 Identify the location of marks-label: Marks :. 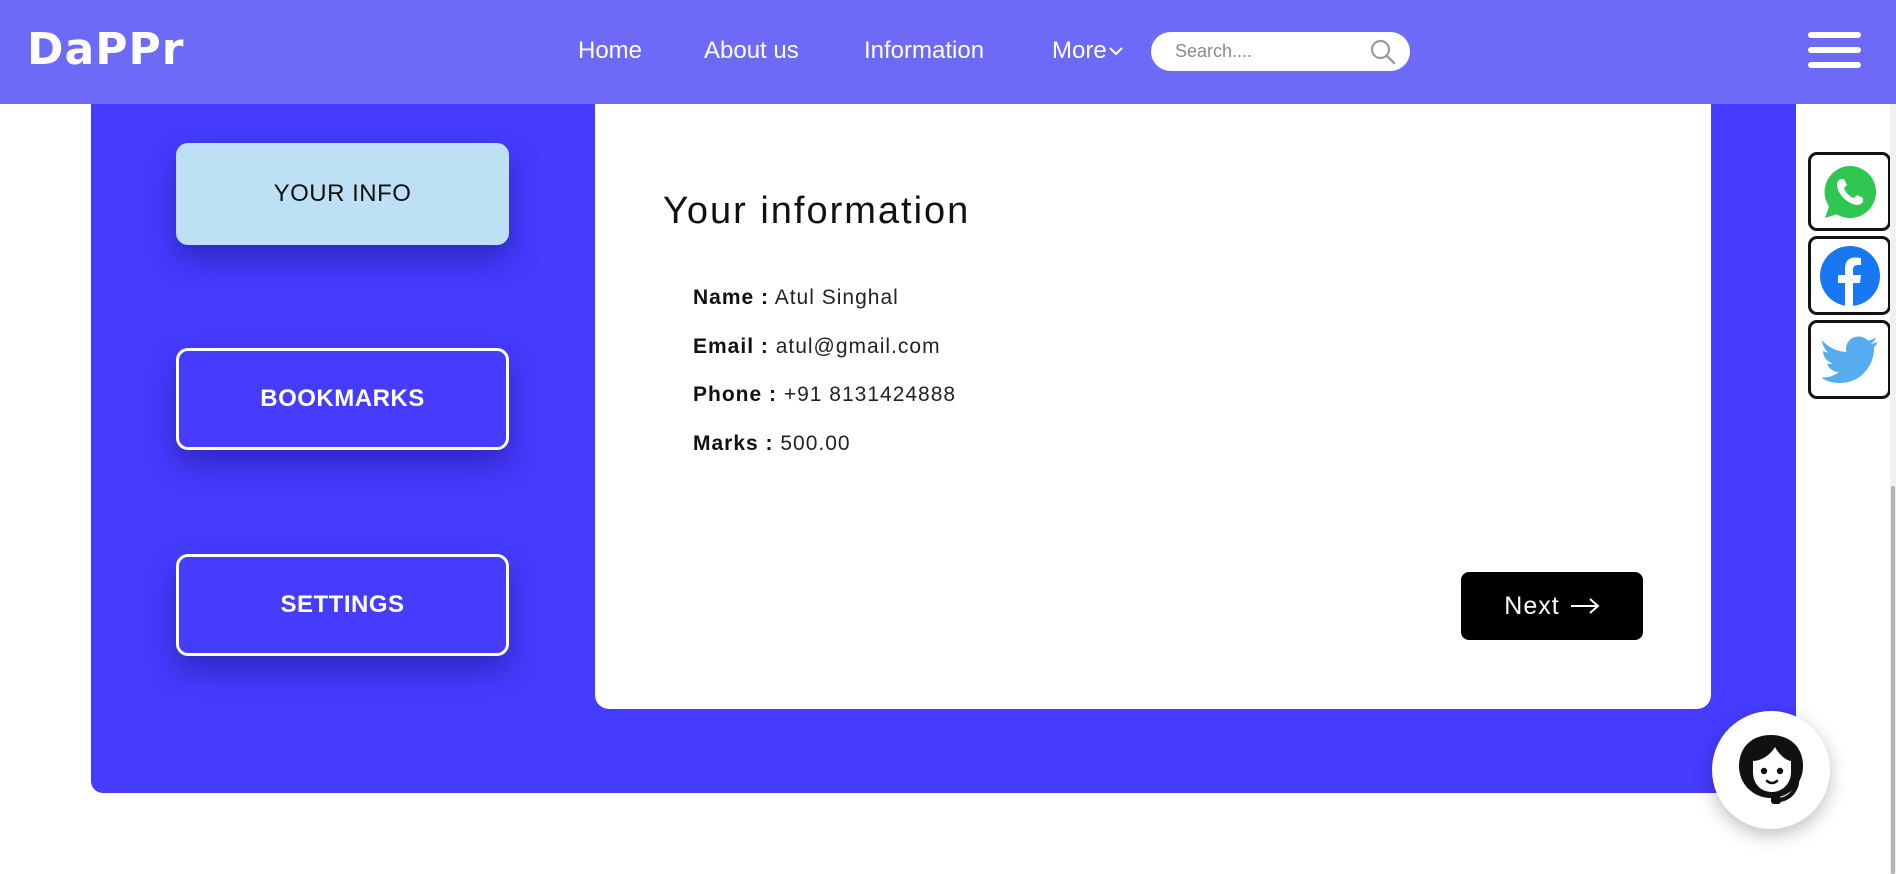
(733, 443).